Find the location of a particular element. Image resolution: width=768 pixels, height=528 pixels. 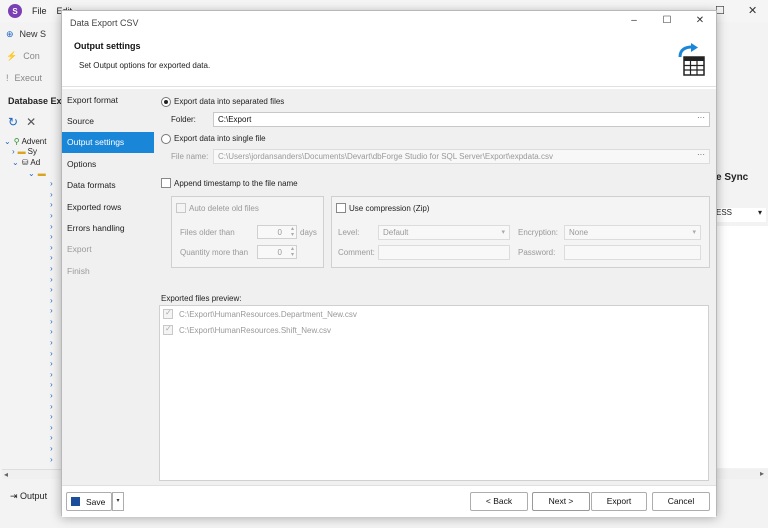

nav-exported-rows: Exported rows is located at coordinates (108, 206).